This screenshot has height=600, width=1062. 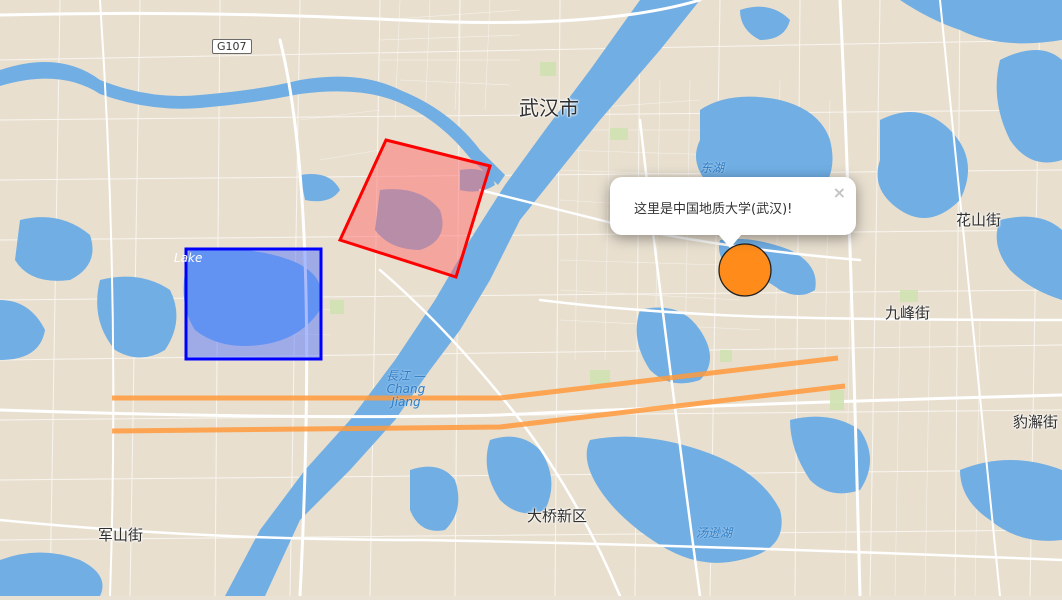 What do you see at coordinates (1036, 422) in the screenshot?
I see `district-label-baoxie: 豹澥街` at bounding box center [1036, 422].